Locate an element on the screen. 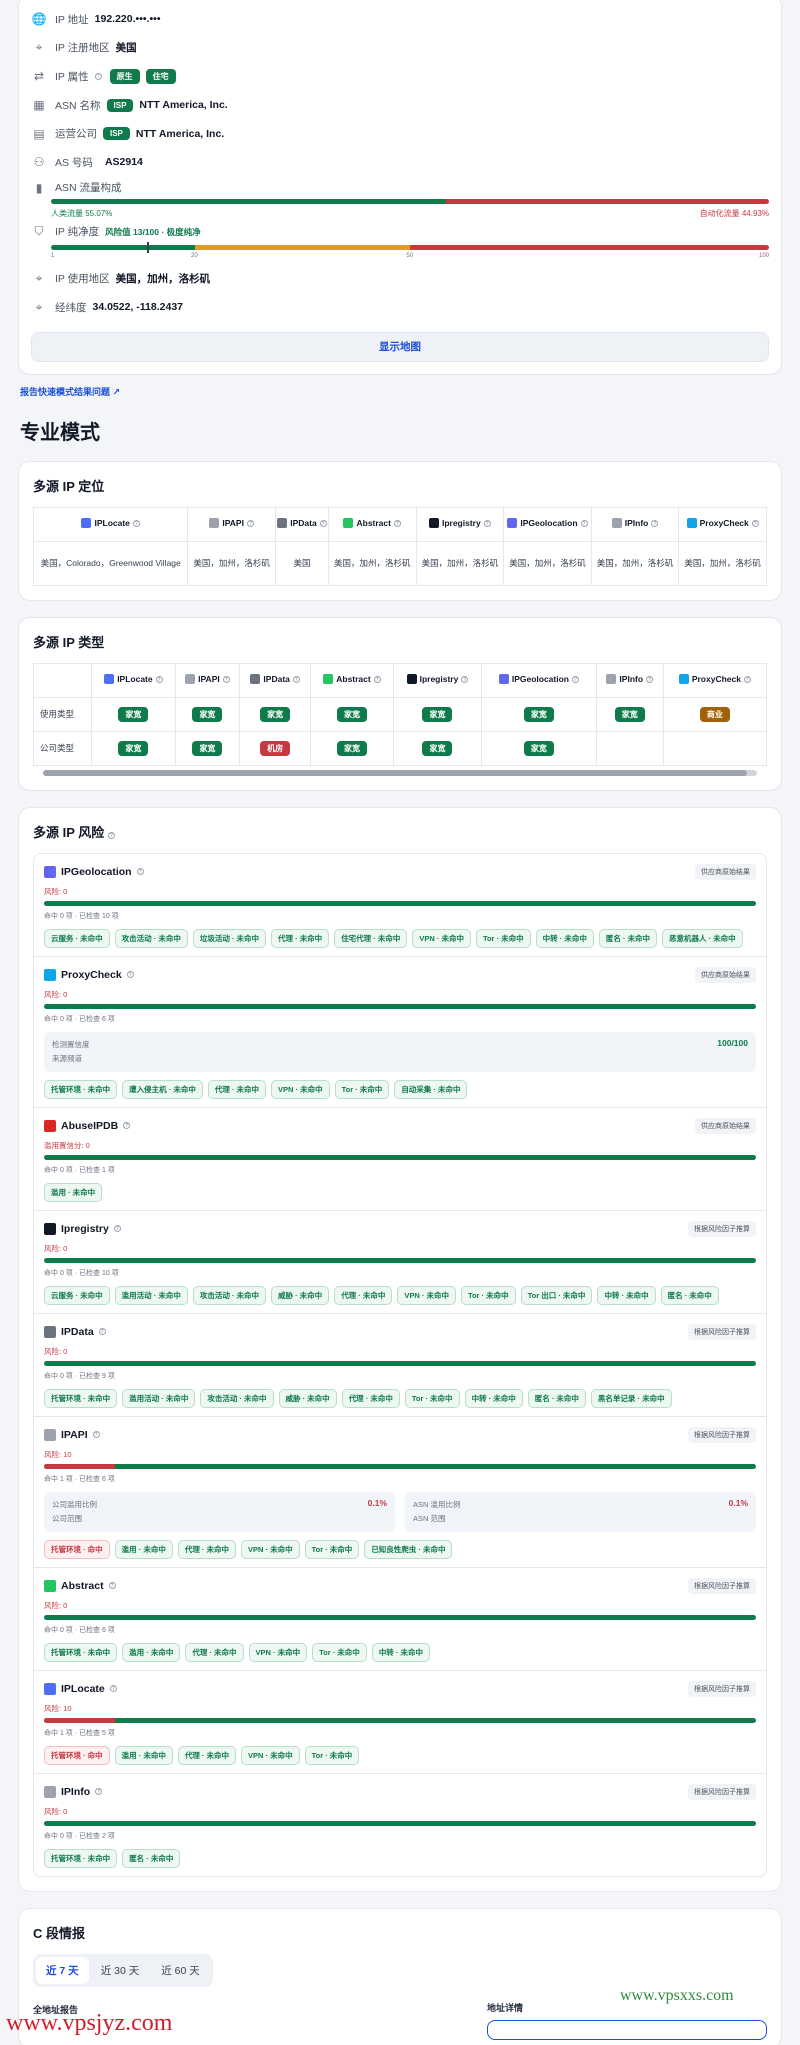 This screenshot has width=800, height=2045. ip-region-row: ⌖ IP 注册地区 美国 is located at coordinates (400, 48).